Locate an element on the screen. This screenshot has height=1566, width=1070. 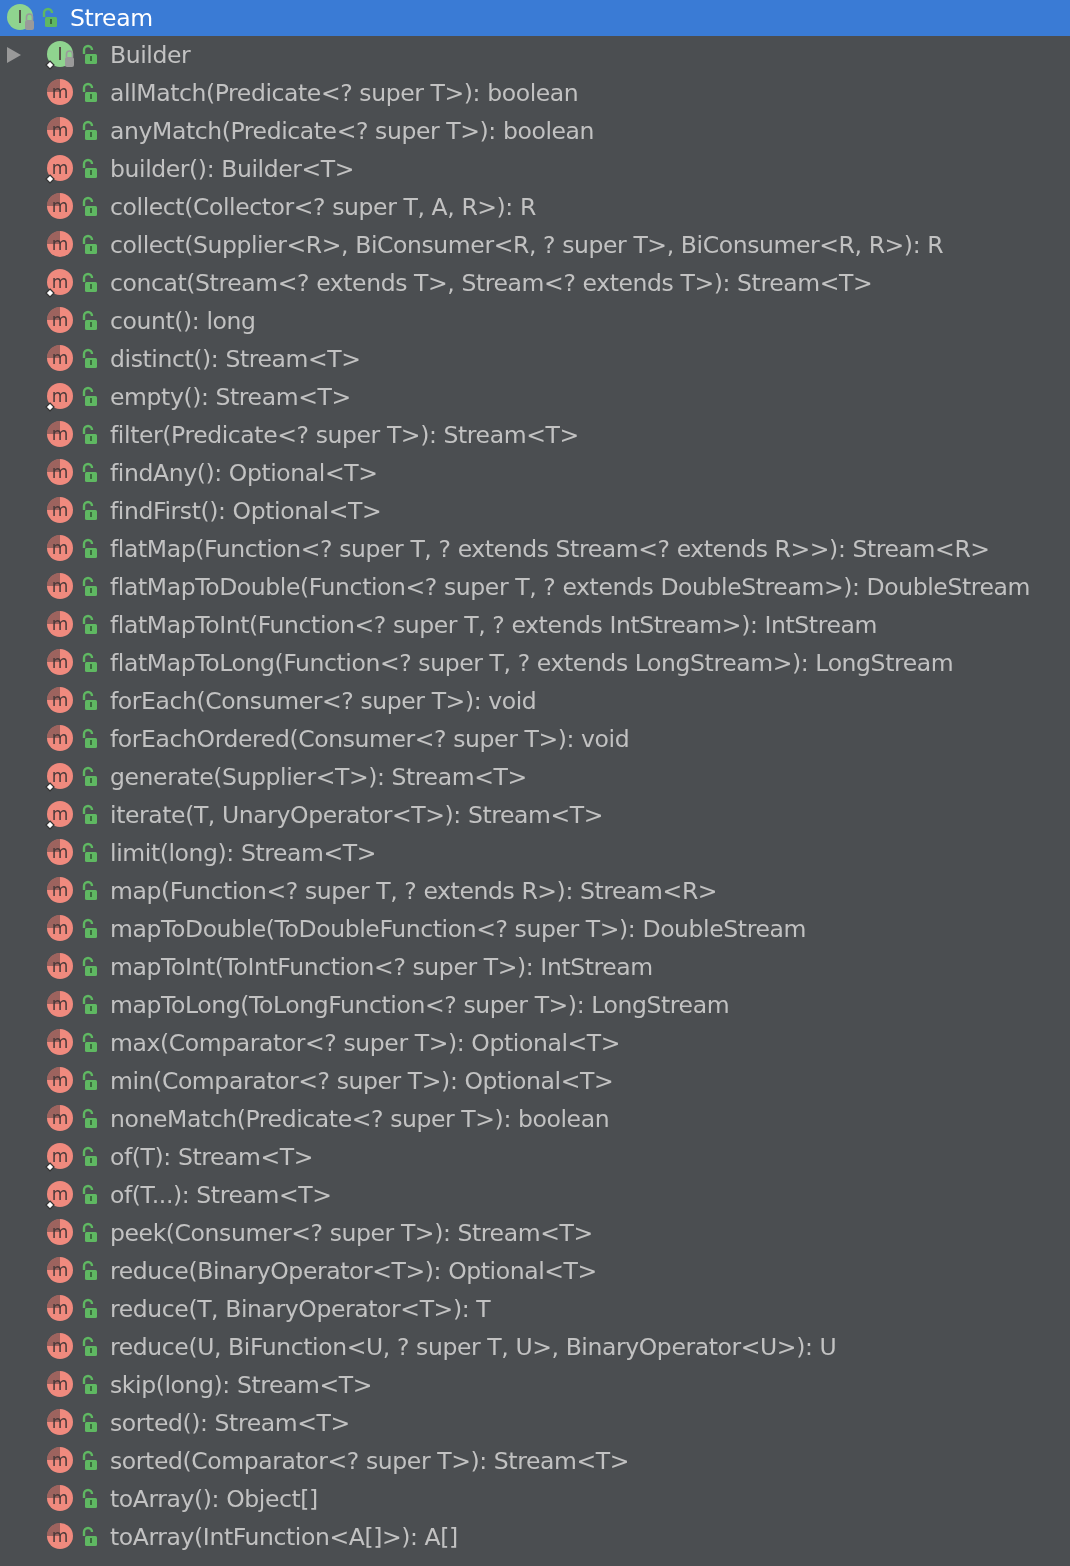
tree-item-label: mapToDouble(ToDoubleFunction<? super T>): DoubleStream is located at coordinates (458, 929).